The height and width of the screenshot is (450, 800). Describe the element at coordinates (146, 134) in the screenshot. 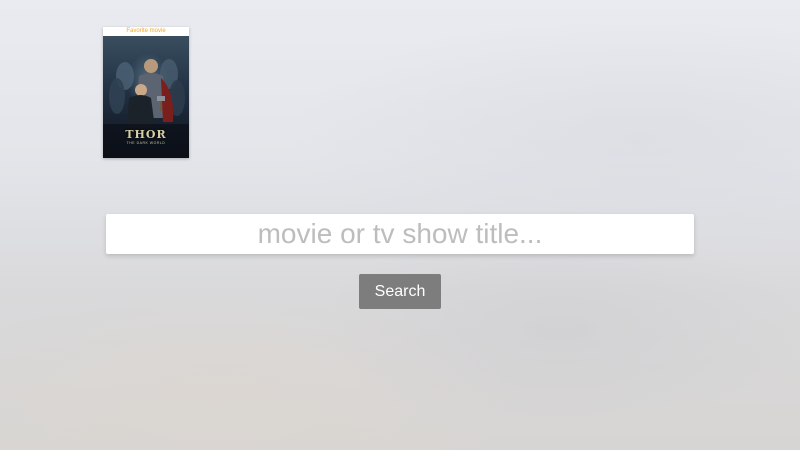

I see `poster-title: THOR` at that location.